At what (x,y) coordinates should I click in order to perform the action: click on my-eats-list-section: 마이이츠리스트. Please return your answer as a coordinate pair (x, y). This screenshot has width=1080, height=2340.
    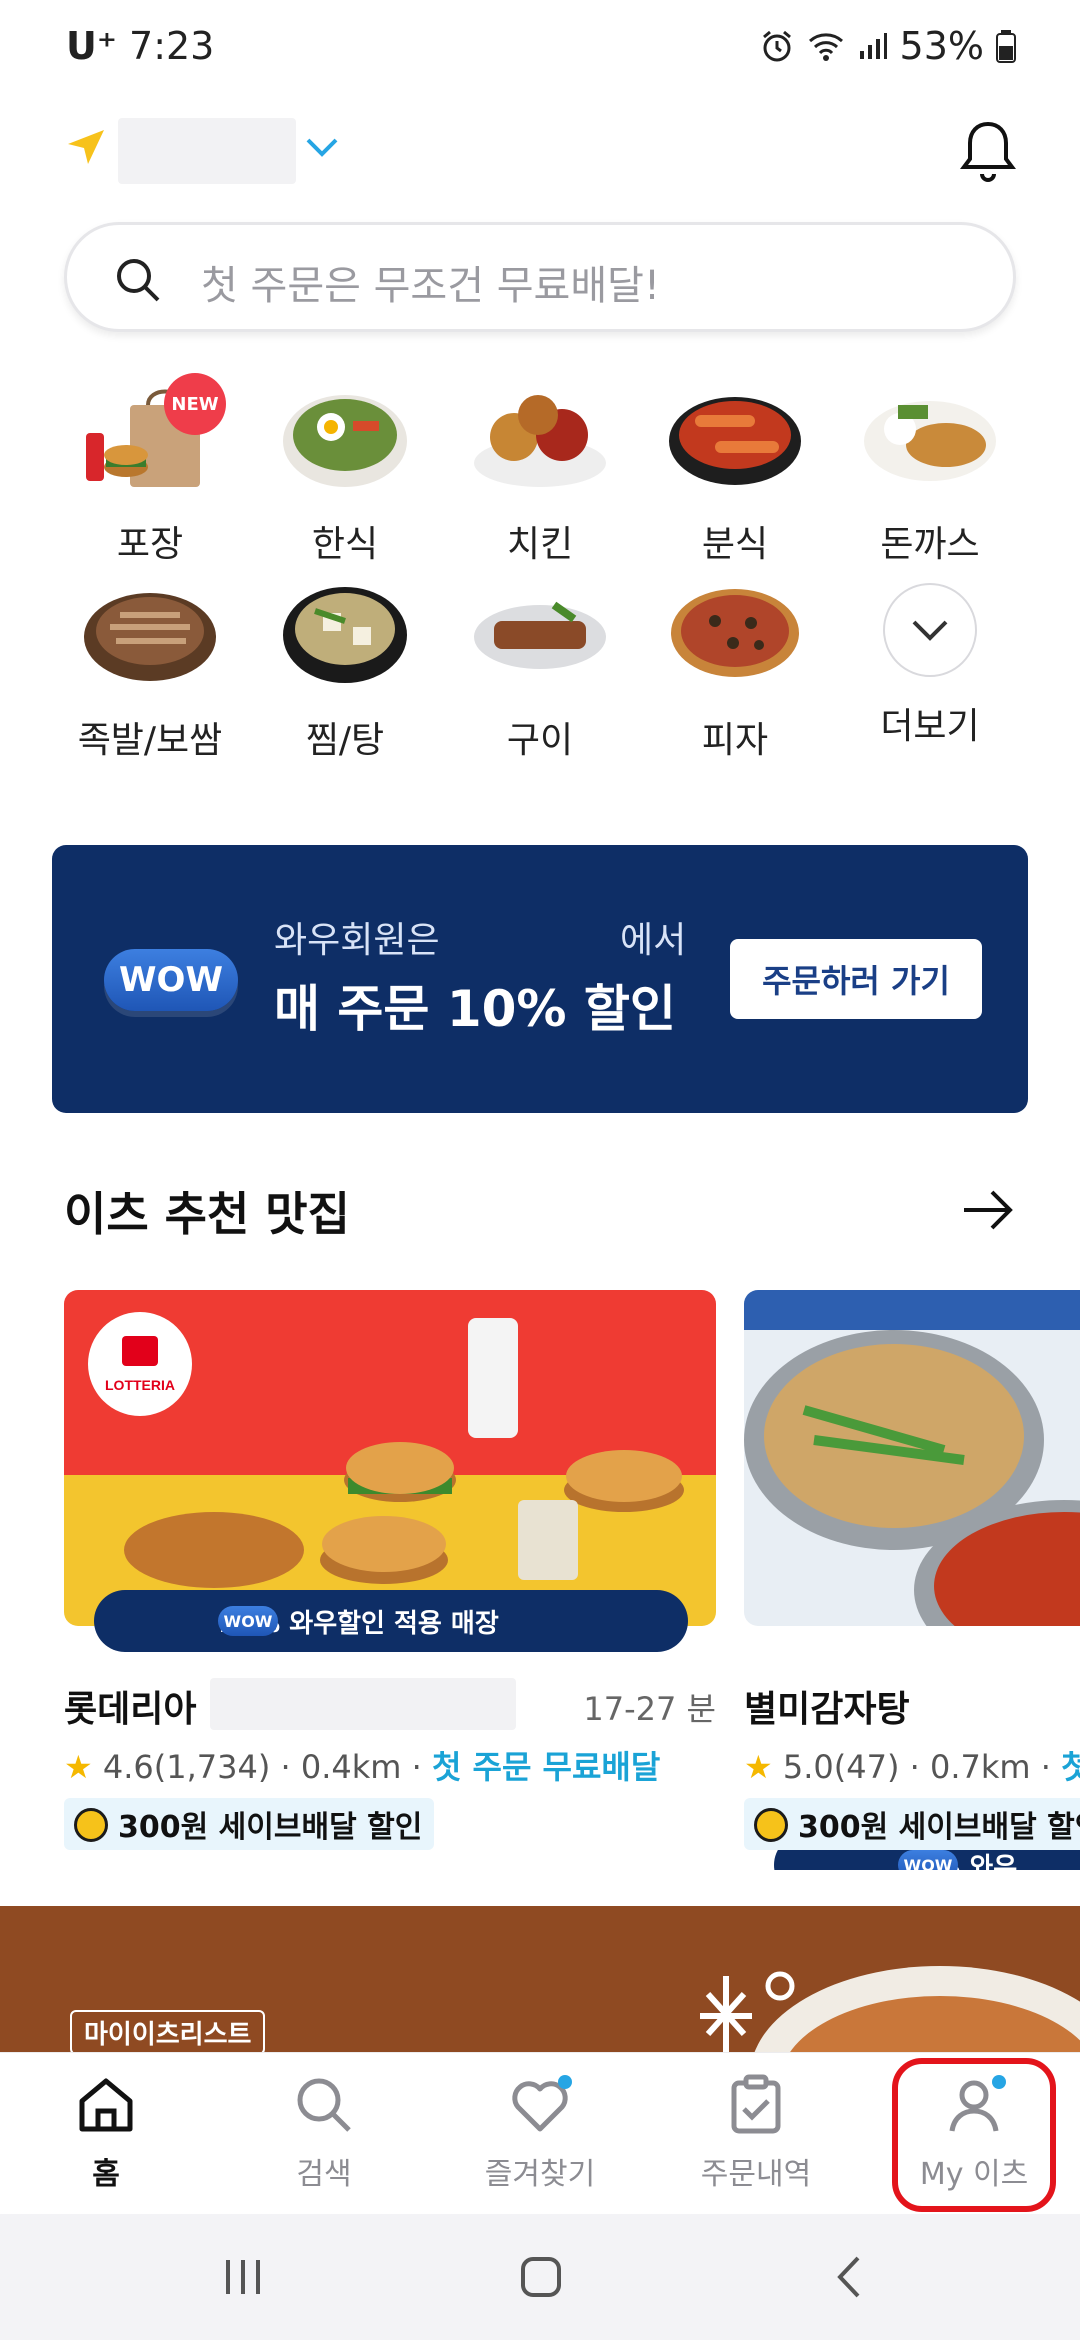
    Looking at the image, I should click on (540, 1981).